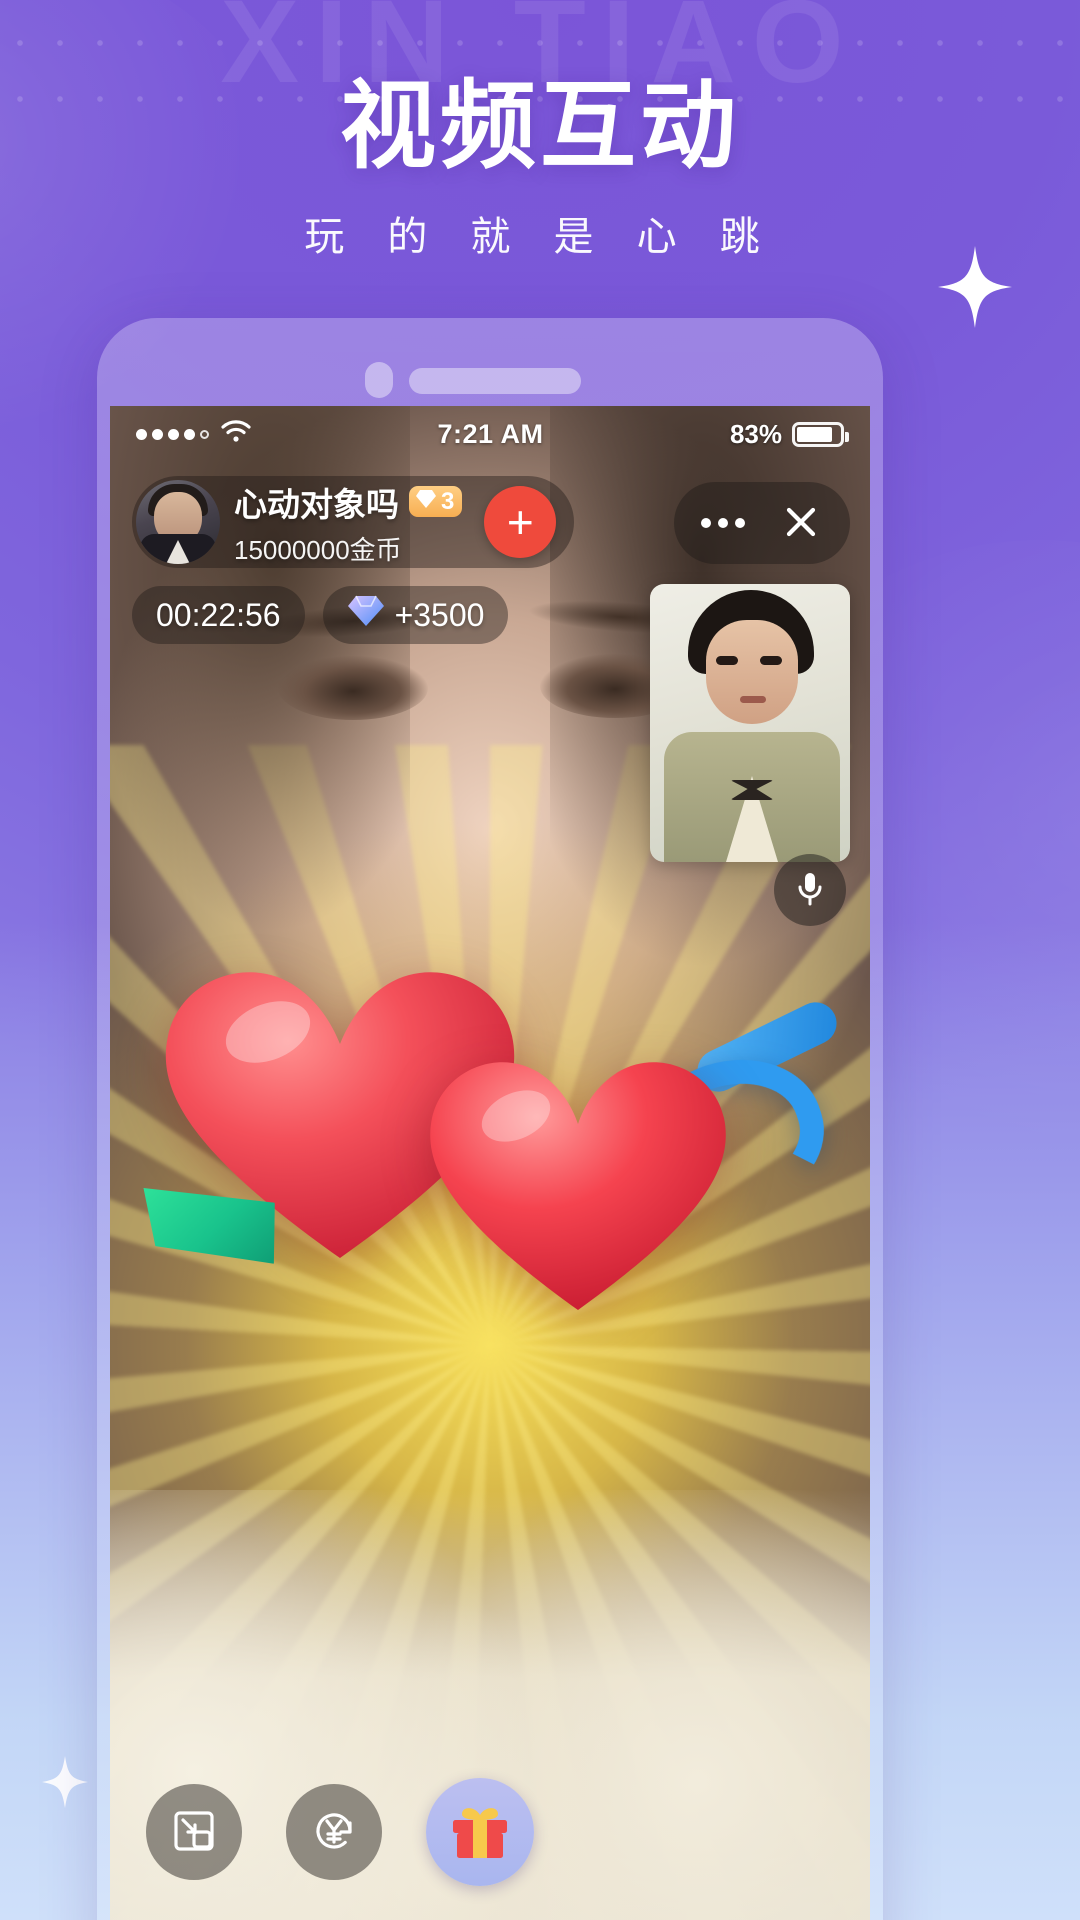 The image size is (1080, 1920). I want to click on host-name: 心动对象吗, so click(316, 504).